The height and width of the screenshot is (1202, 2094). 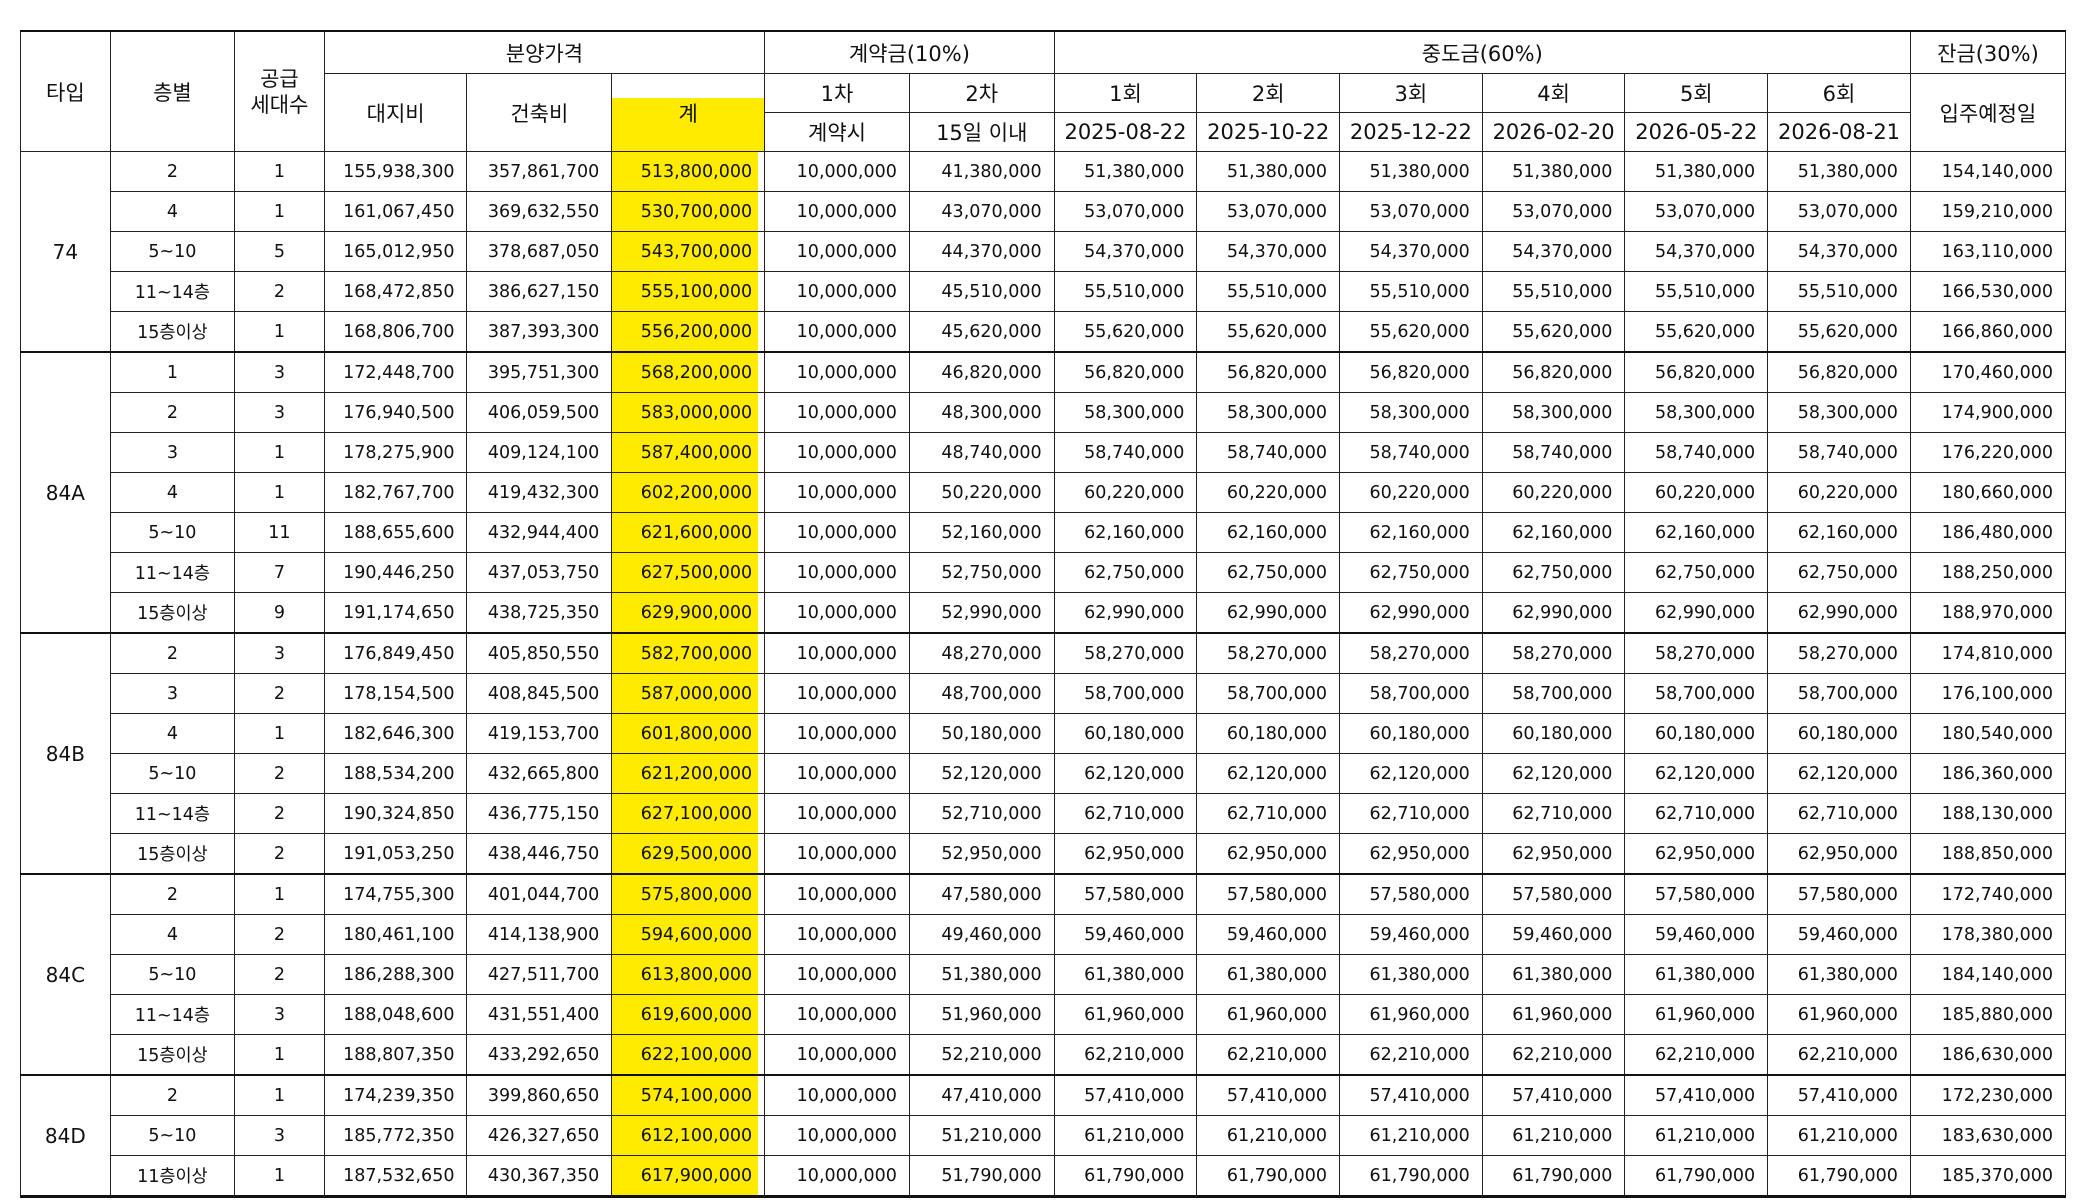 I want to click on type-cell: 84A, so click(x=65, y=492).